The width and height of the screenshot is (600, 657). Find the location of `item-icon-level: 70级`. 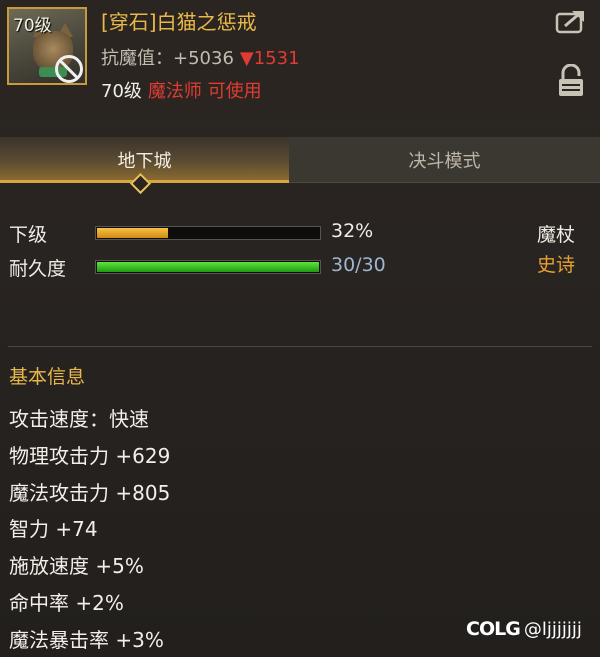

item-icon-level: 70级 is located at coordinates (32, 26).